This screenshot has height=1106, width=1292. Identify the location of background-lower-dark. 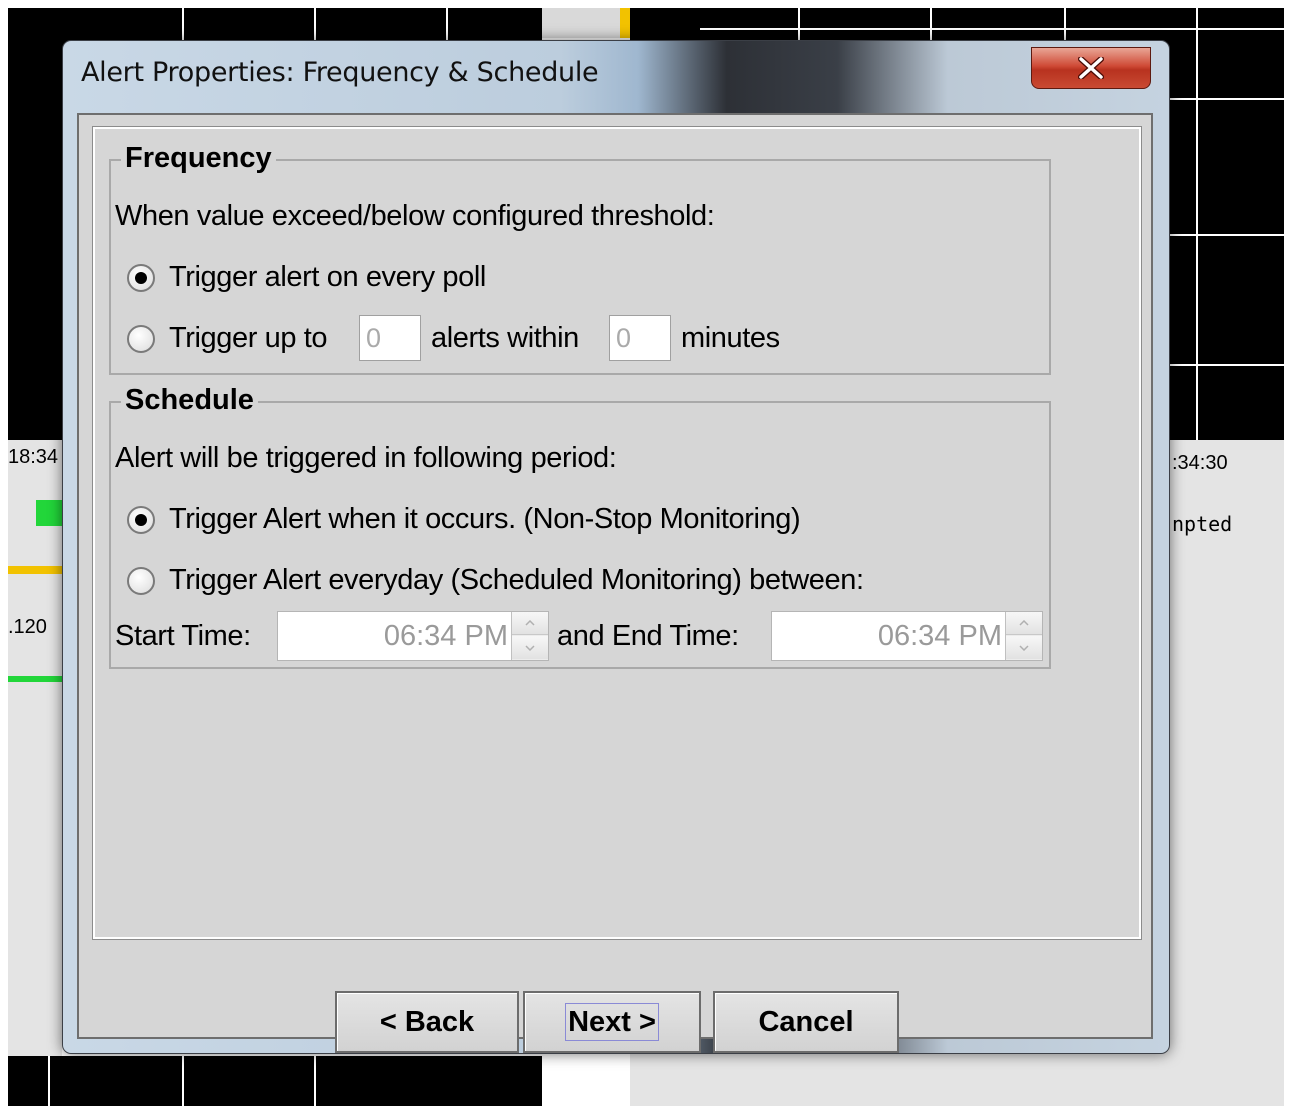
(275, 1081).